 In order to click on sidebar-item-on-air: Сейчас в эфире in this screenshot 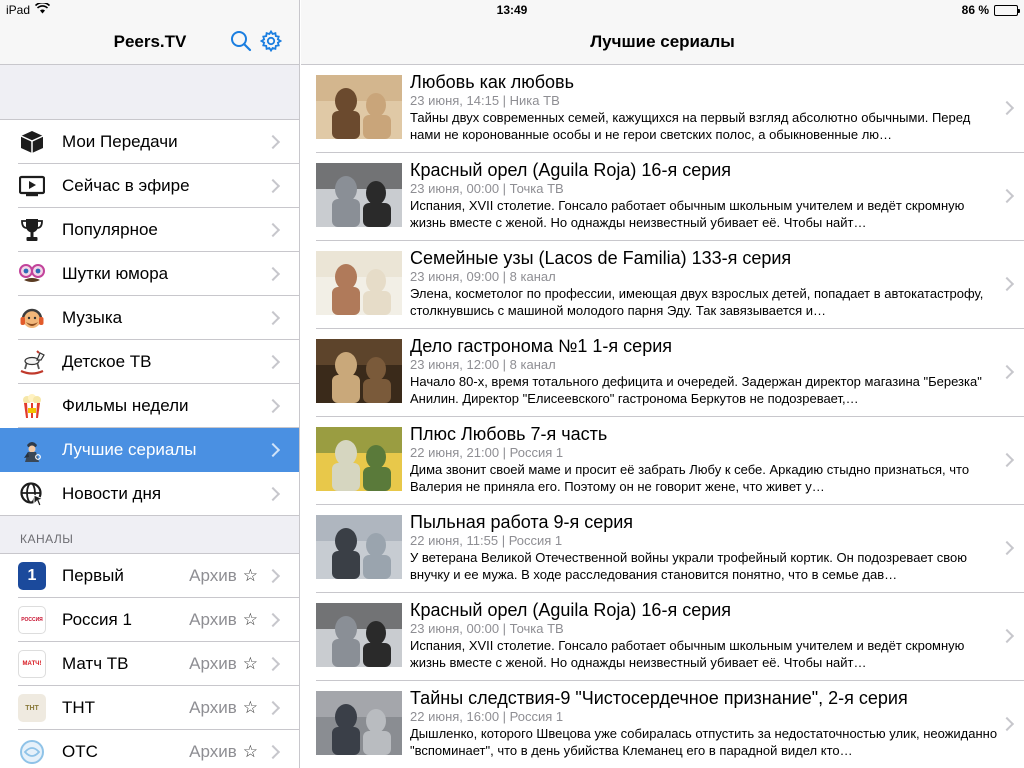, I will do `click(149, 186)`.